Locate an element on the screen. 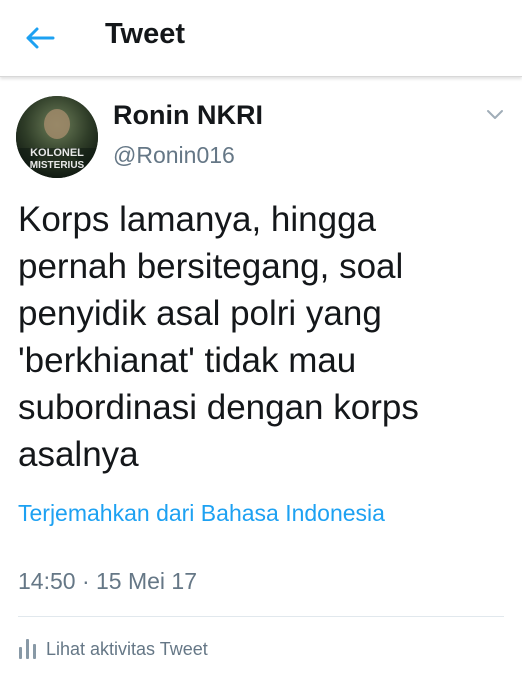  activity-label: Lihat aktivitas Tweet is located at coordinates (127, 648).